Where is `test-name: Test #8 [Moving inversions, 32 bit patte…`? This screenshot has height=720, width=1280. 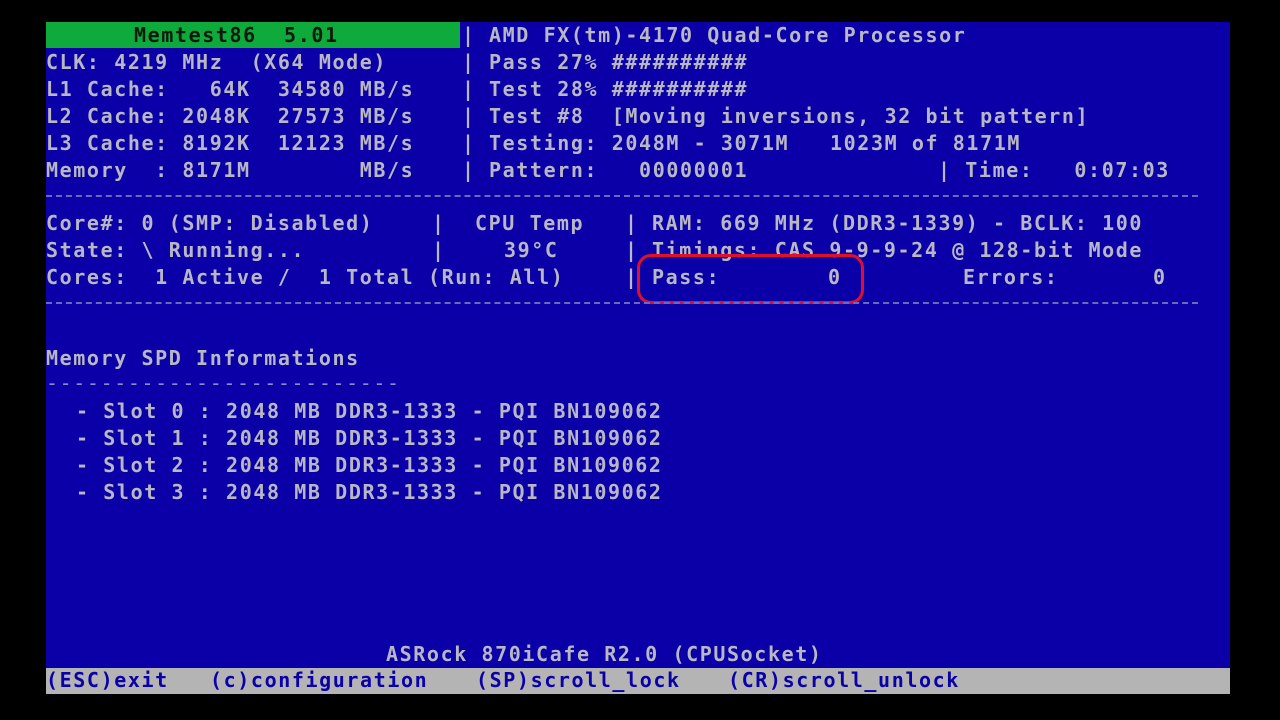
test-name: Test #8 [Moving inversions, 32 bit patte… is located at coordinates (789, 116).